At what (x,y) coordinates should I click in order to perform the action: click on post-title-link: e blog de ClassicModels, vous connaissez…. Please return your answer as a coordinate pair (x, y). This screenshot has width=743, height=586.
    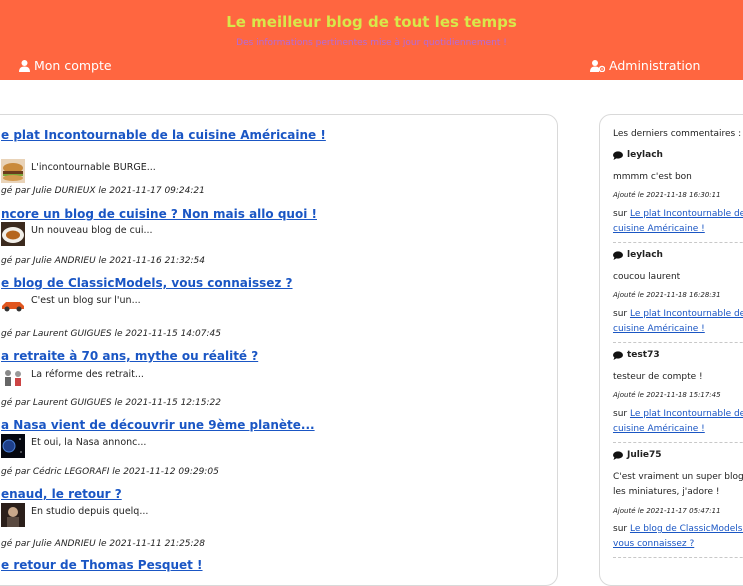
    Looking at the image, I should click on (147, 283).